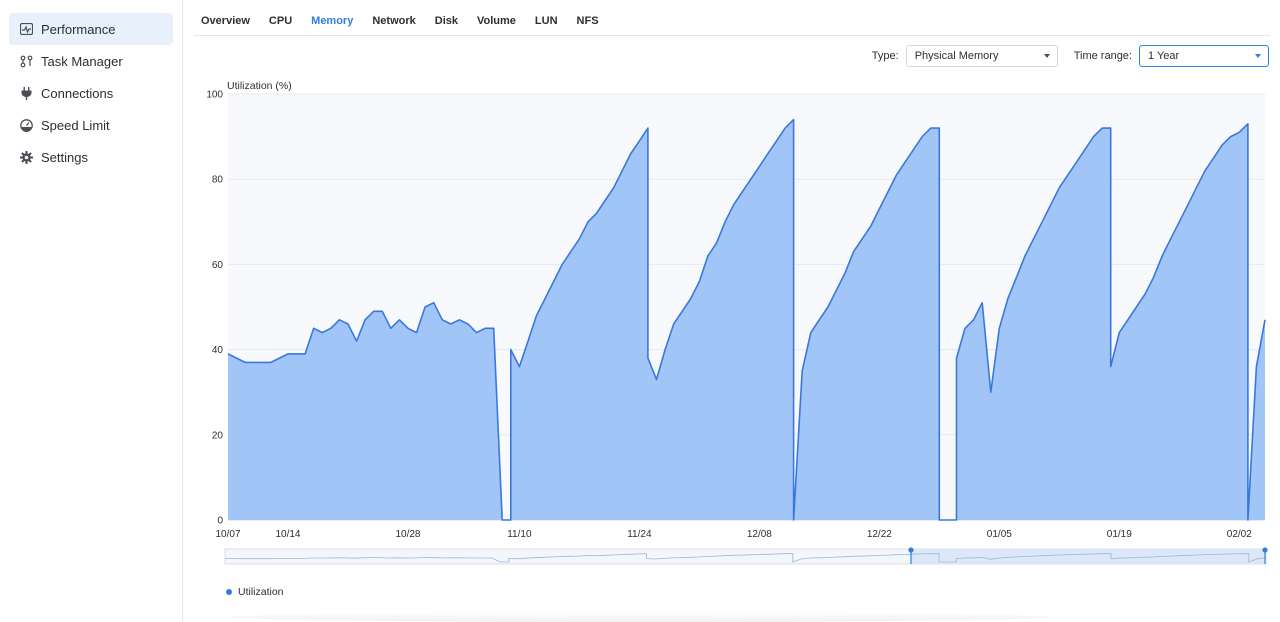 The image size is (1280, 622). I want to click on x-tick-label: 12/08, so click(759, 534).